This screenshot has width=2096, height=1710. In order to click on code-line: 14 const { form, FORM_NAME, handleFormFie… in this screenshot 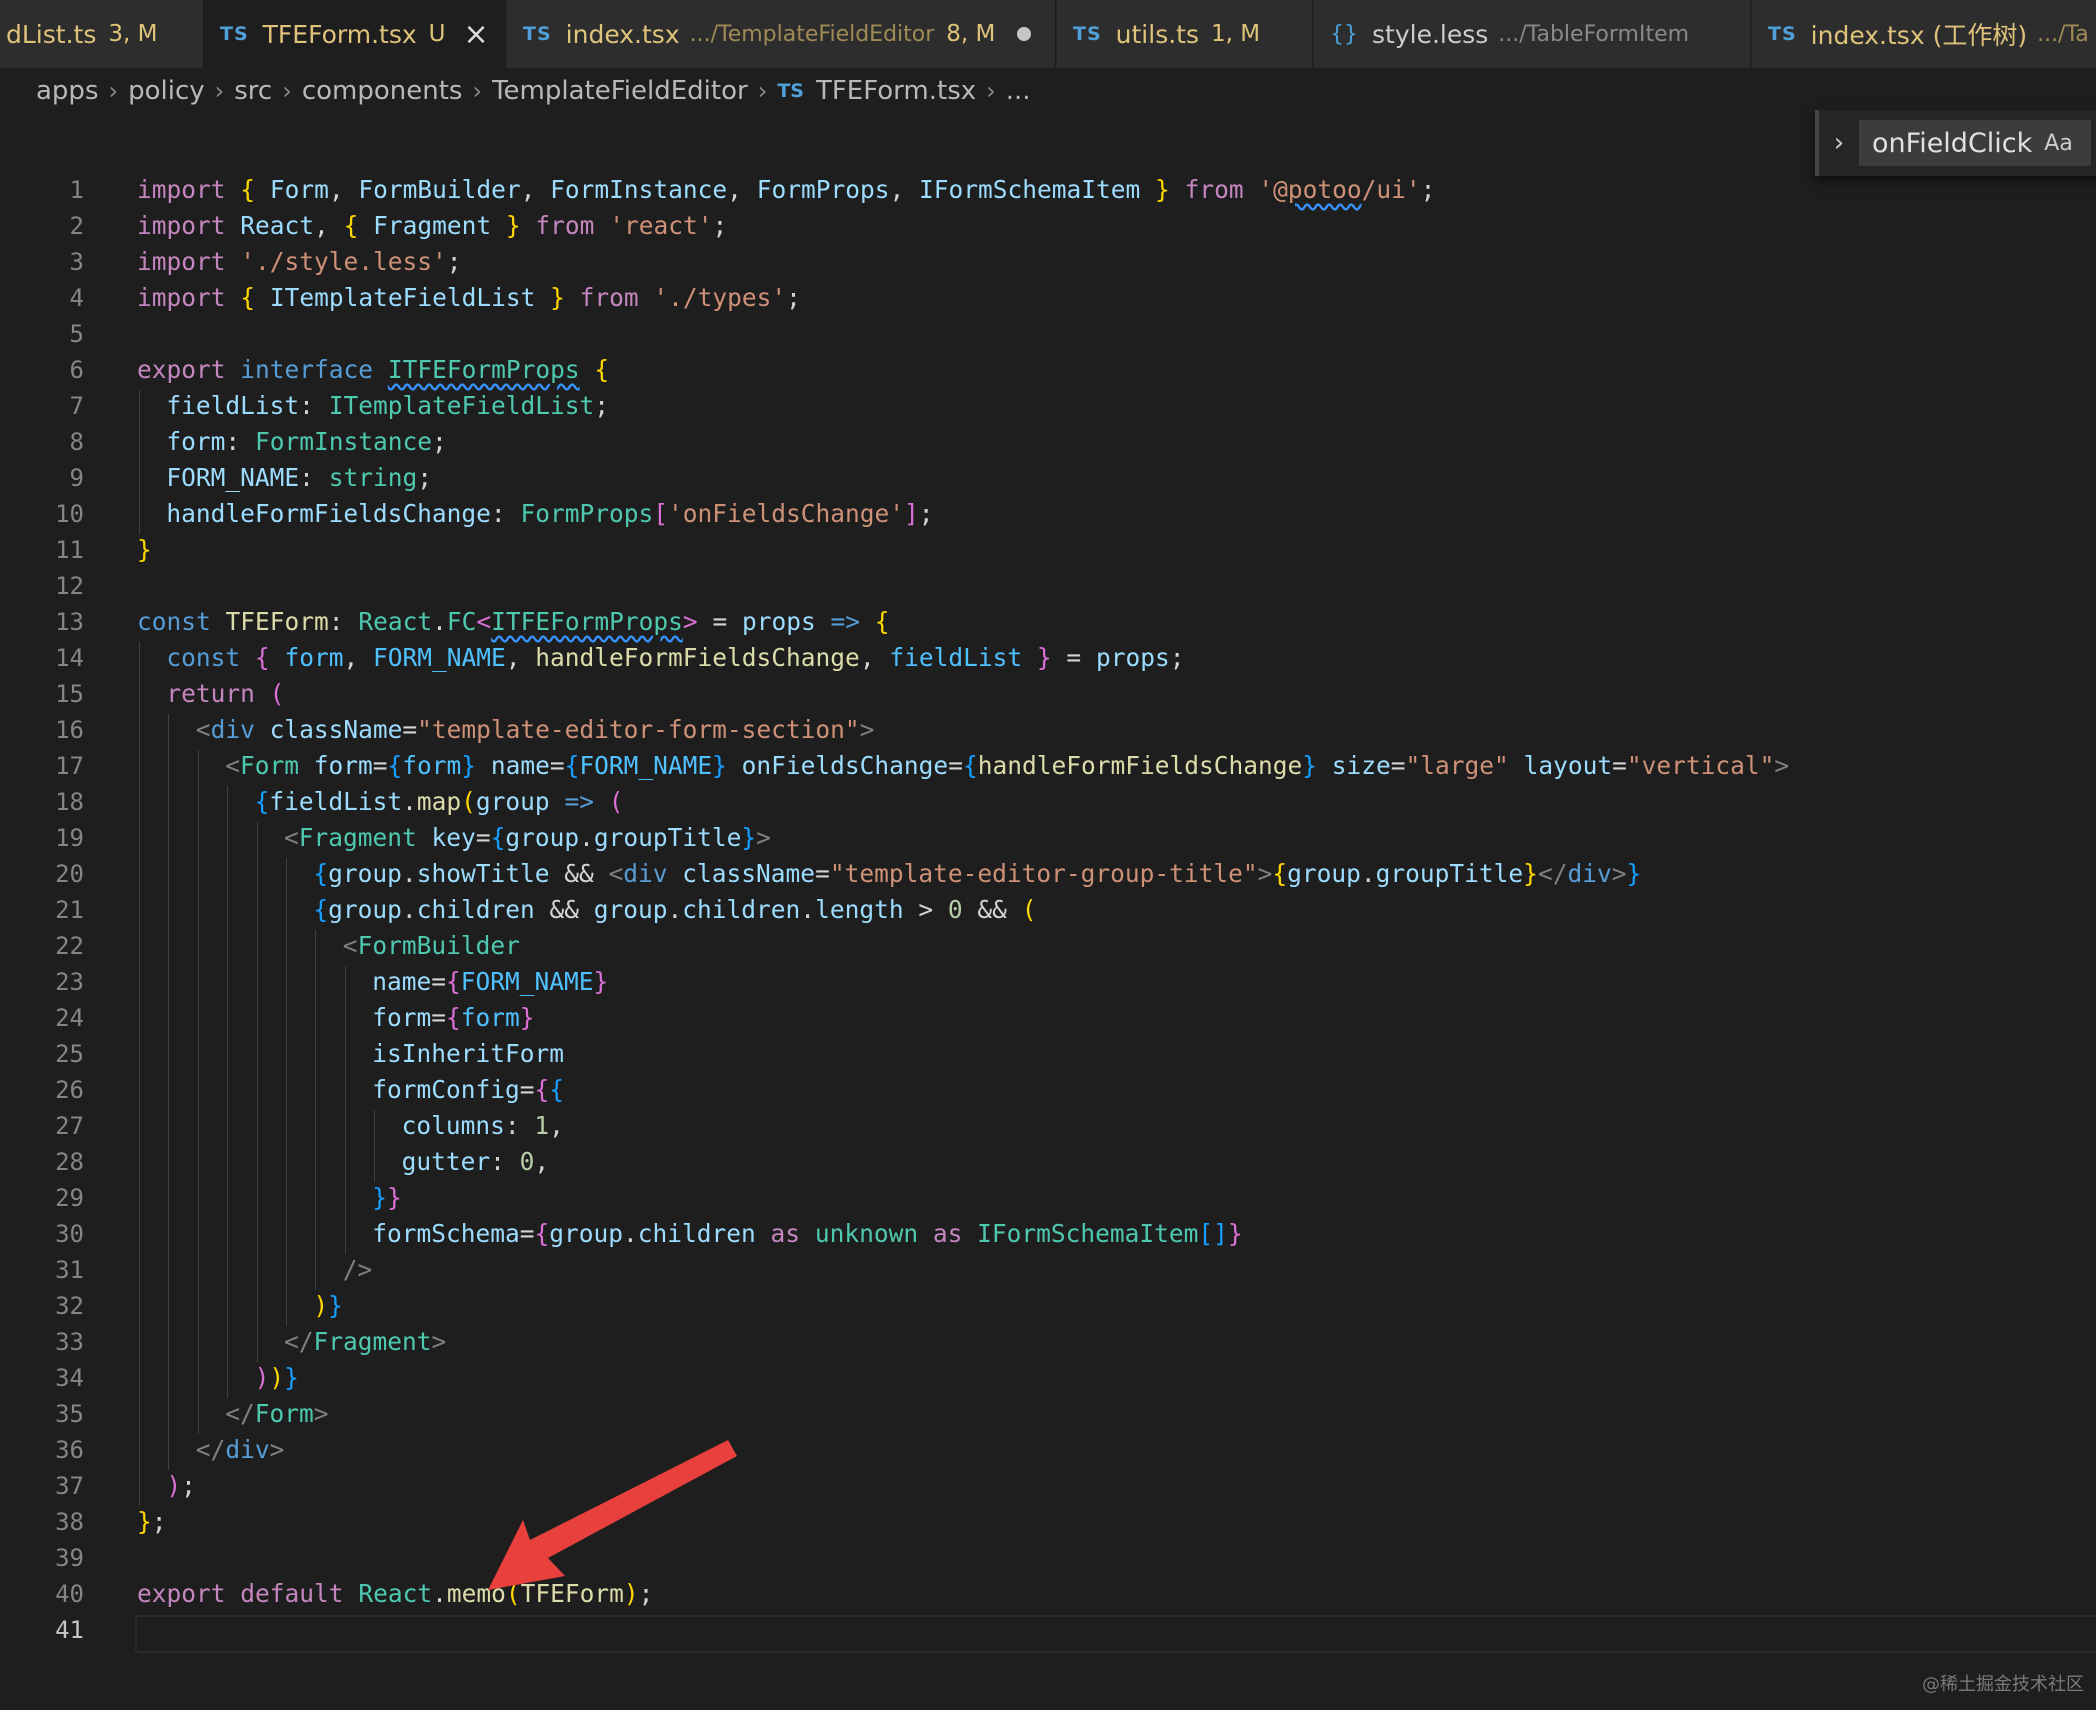, I will do `click(1048, 658)`.